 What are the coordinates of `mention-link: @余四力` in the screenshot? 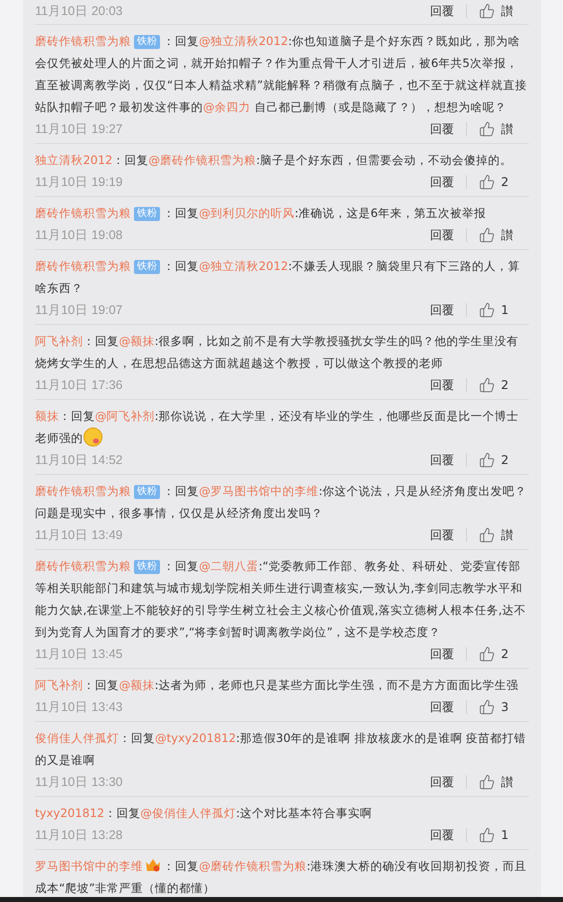 It's located at (227, 107).